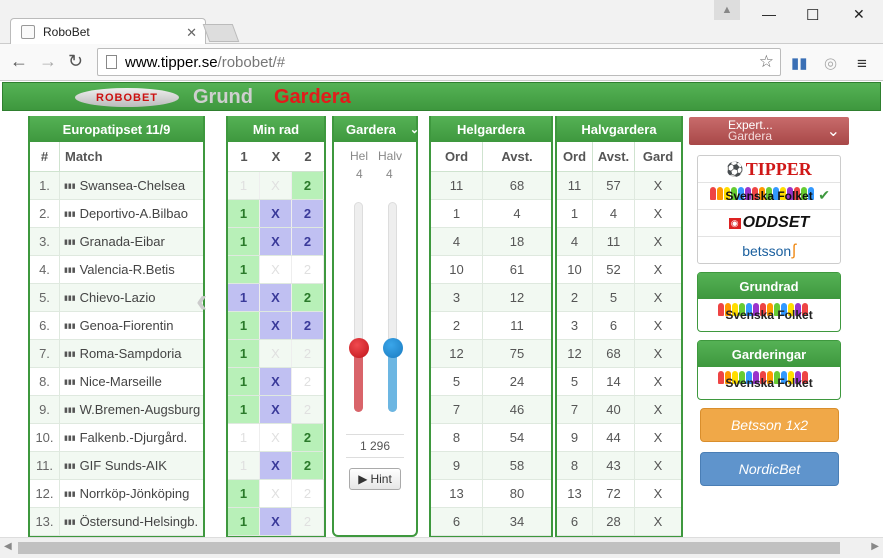 The image size is (883, 558). I want to click on collapse-chevron-icon: ‹, so click(201, 301).